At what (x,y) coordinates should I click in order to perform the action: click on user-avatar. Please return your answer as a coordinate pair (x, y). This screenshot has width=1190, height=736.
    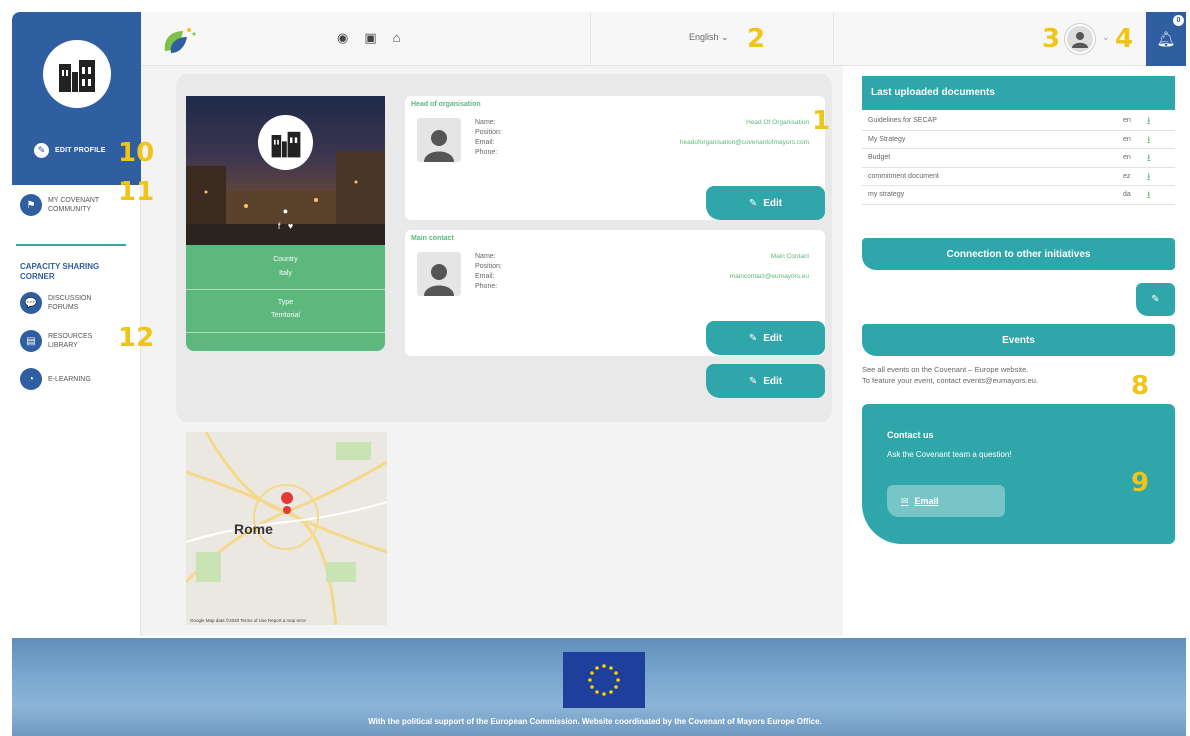
    Looking at the image, I should click on (1080, 39).